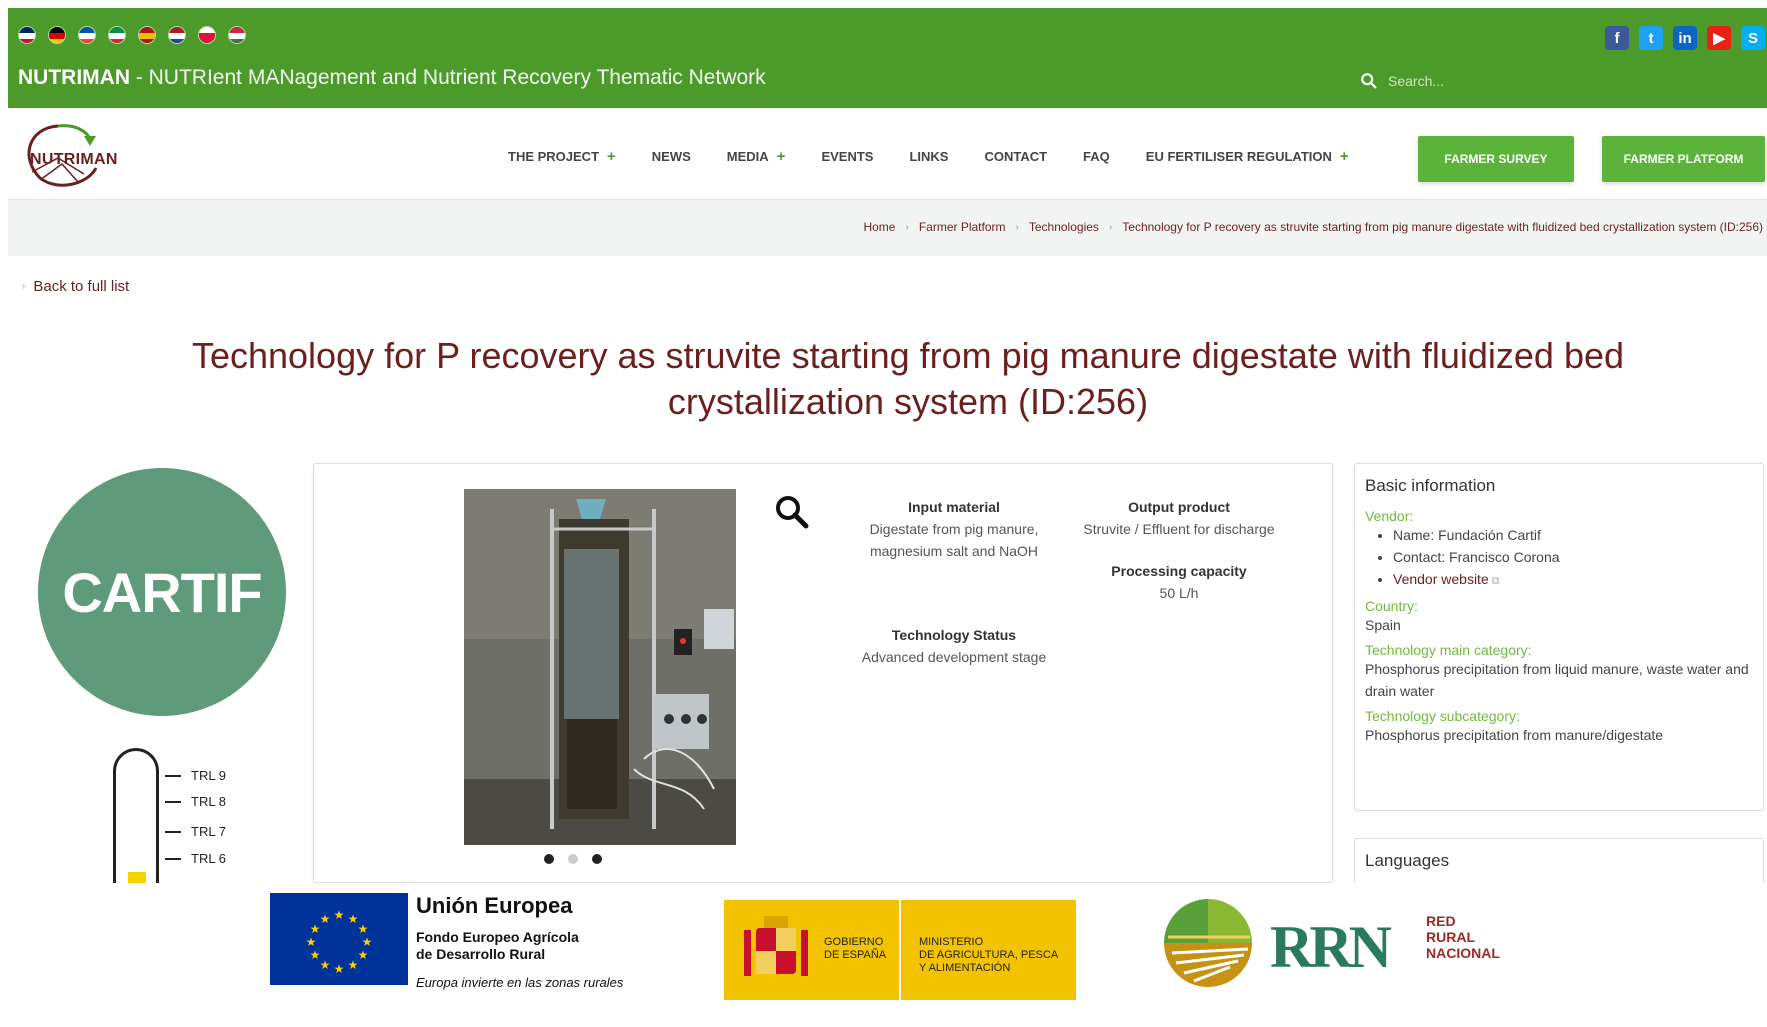 The image size is (1767, 1027). I want to click on fr-flag-icon, so click(87, 35).